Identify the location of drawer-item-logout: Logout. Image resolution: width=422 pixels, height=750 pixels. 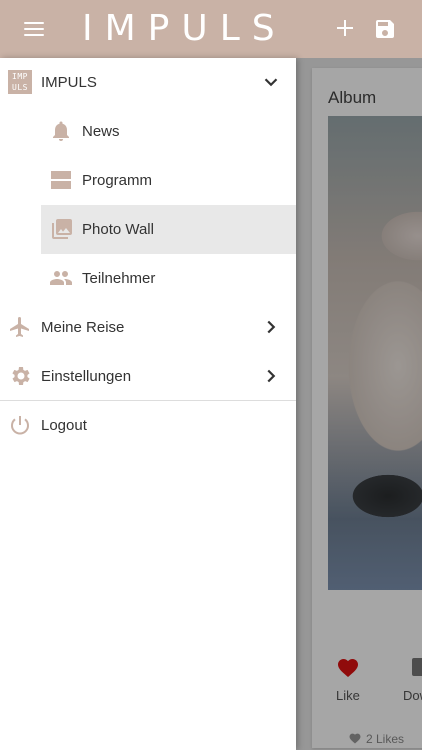
(148, 425).